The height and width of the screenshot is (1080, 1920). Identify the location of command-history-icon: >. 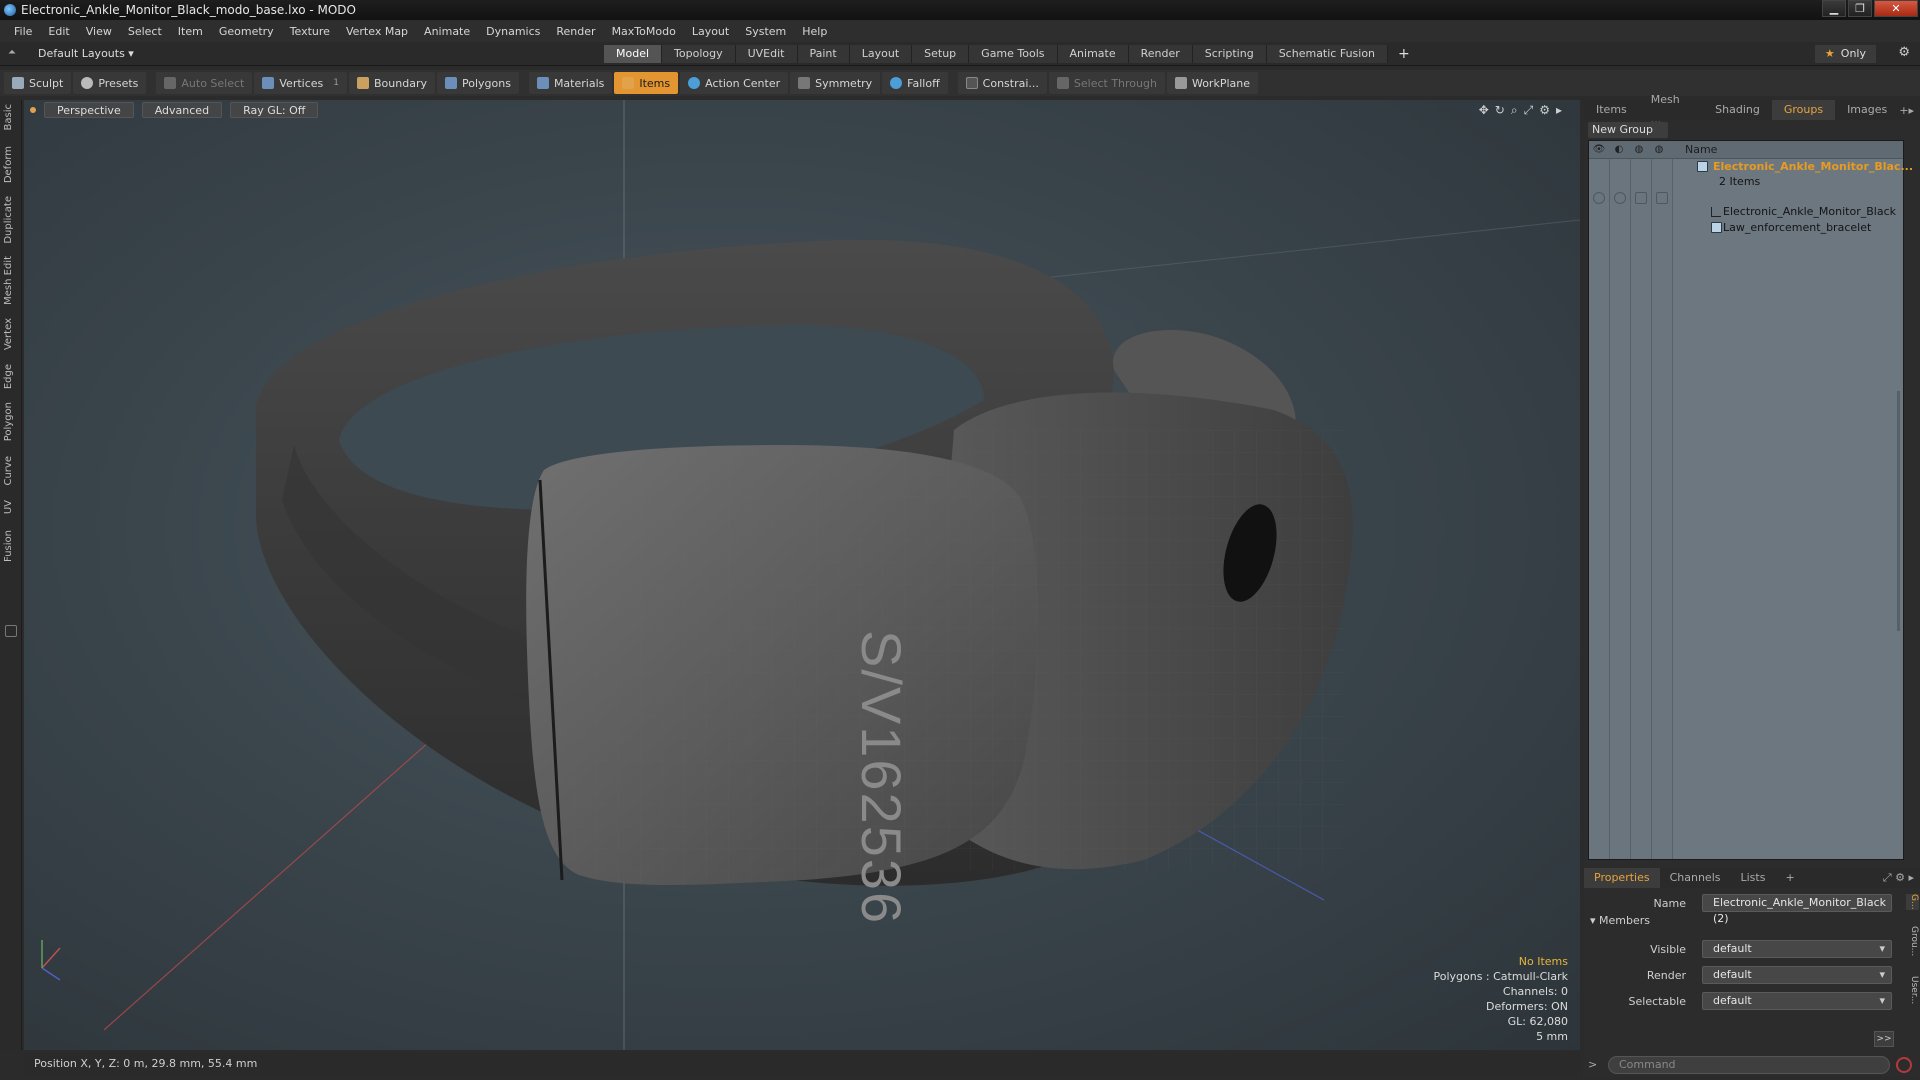
(1592, 1064).